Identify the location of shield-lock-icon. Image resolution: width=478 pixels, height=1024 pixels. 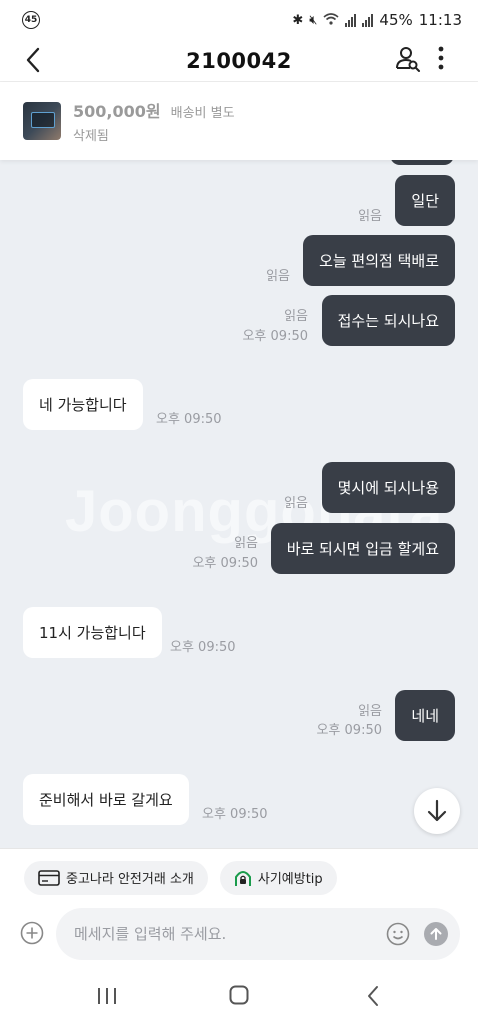
(242, 878).